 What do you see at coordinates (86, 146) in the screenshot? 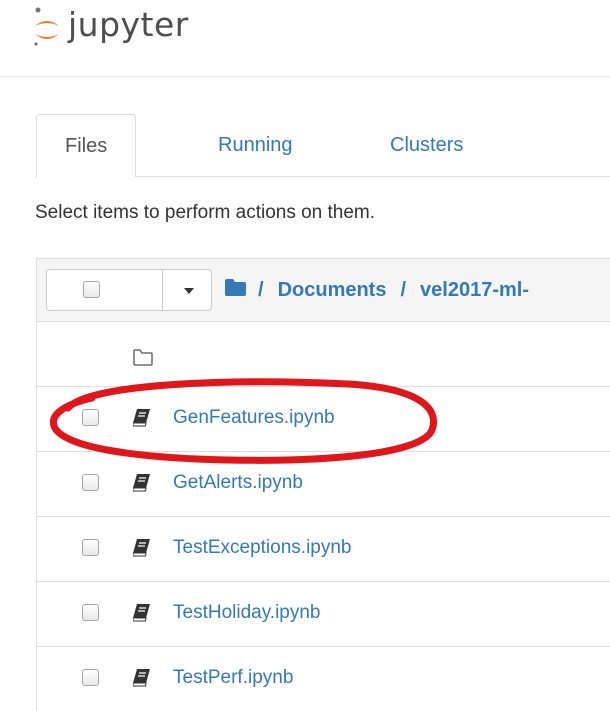
I see `tab-files: Files` at bounding box center [86, 146].